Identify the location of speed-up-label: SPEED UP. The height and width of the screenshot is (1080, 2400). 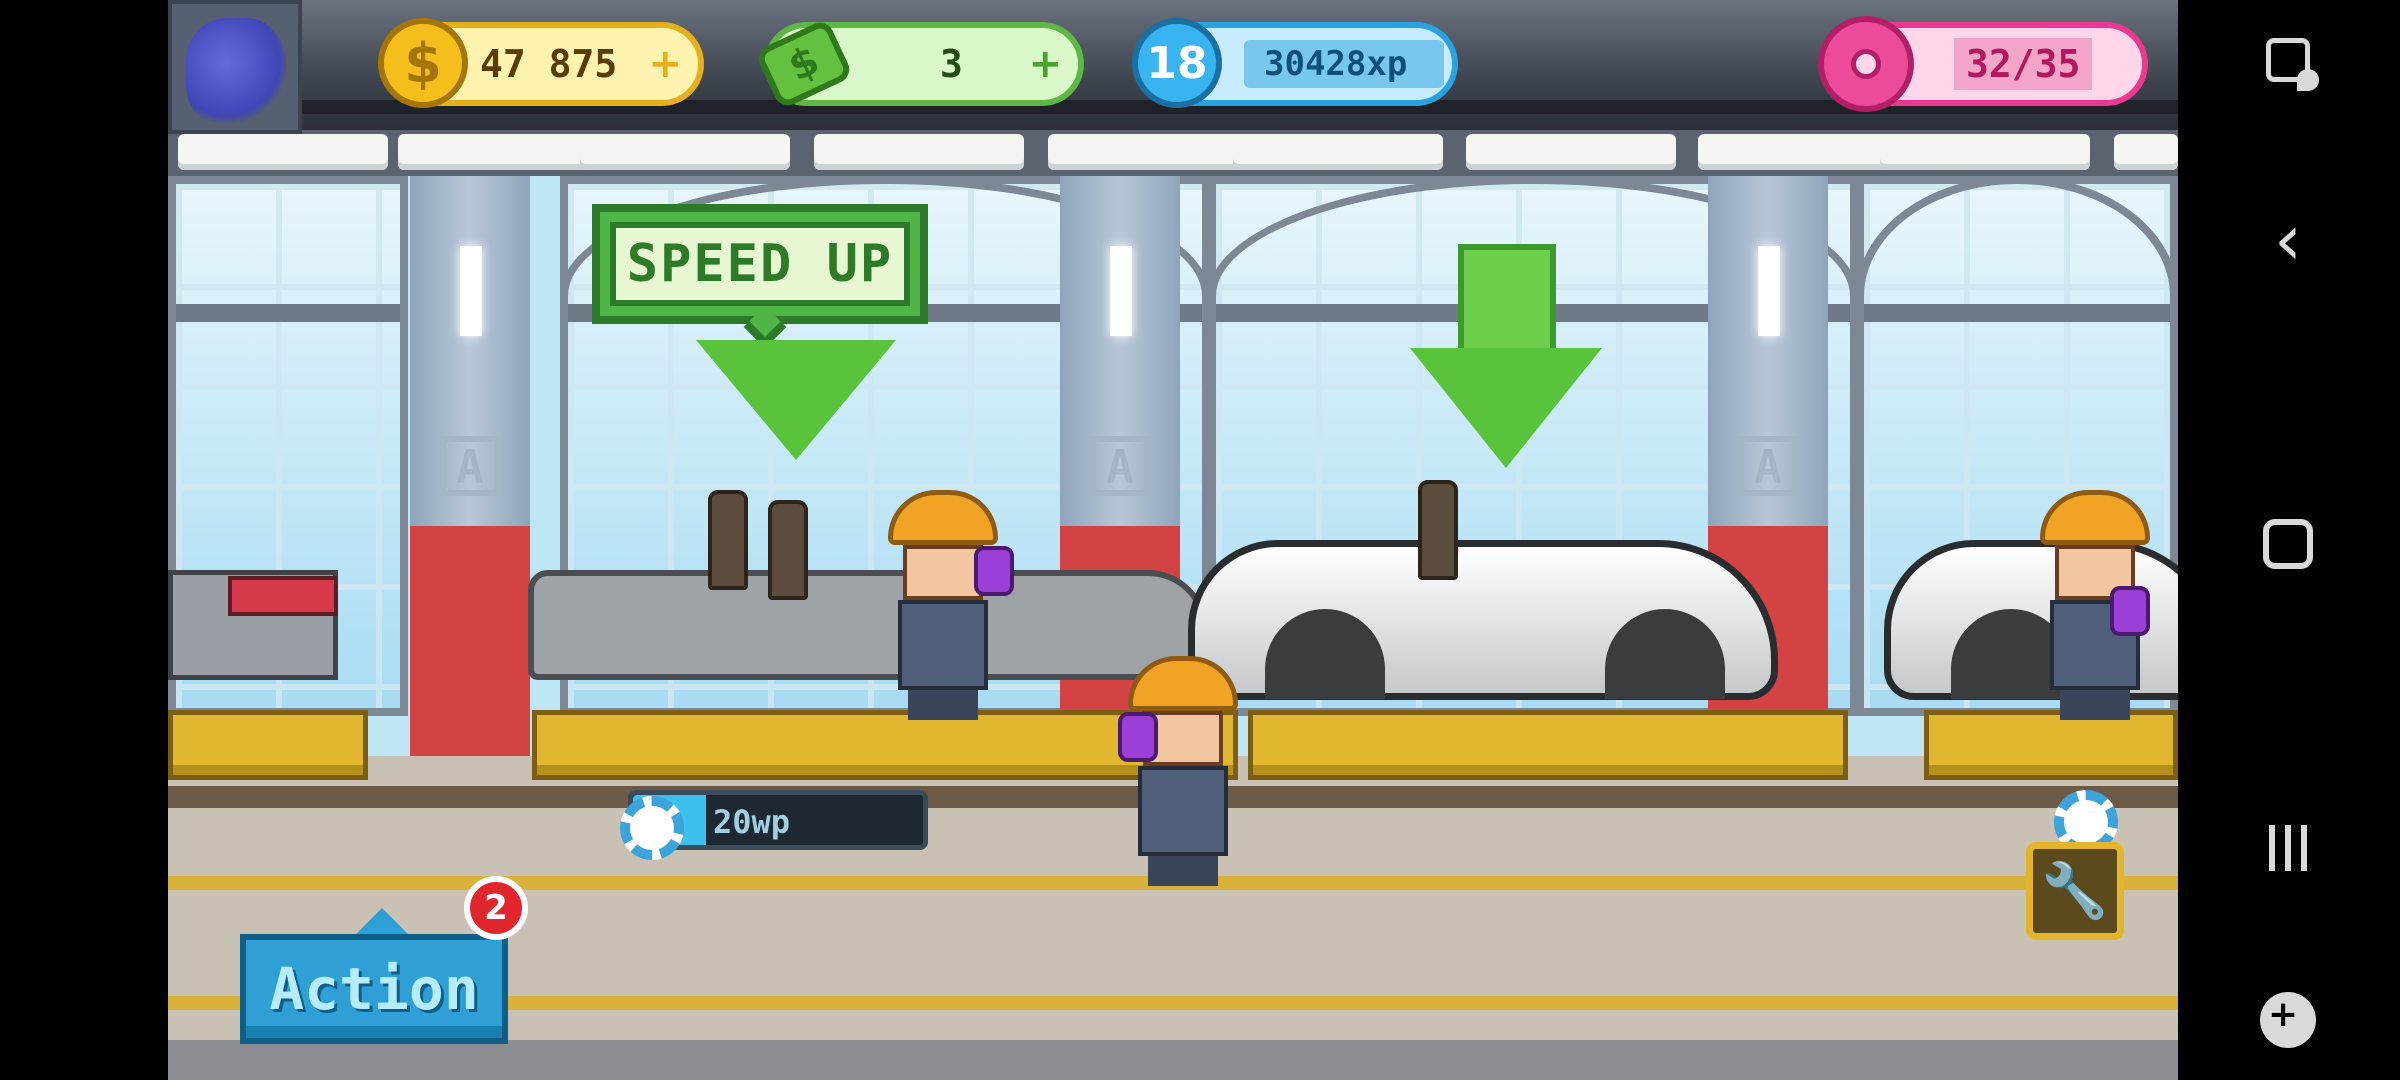
(760, 264).